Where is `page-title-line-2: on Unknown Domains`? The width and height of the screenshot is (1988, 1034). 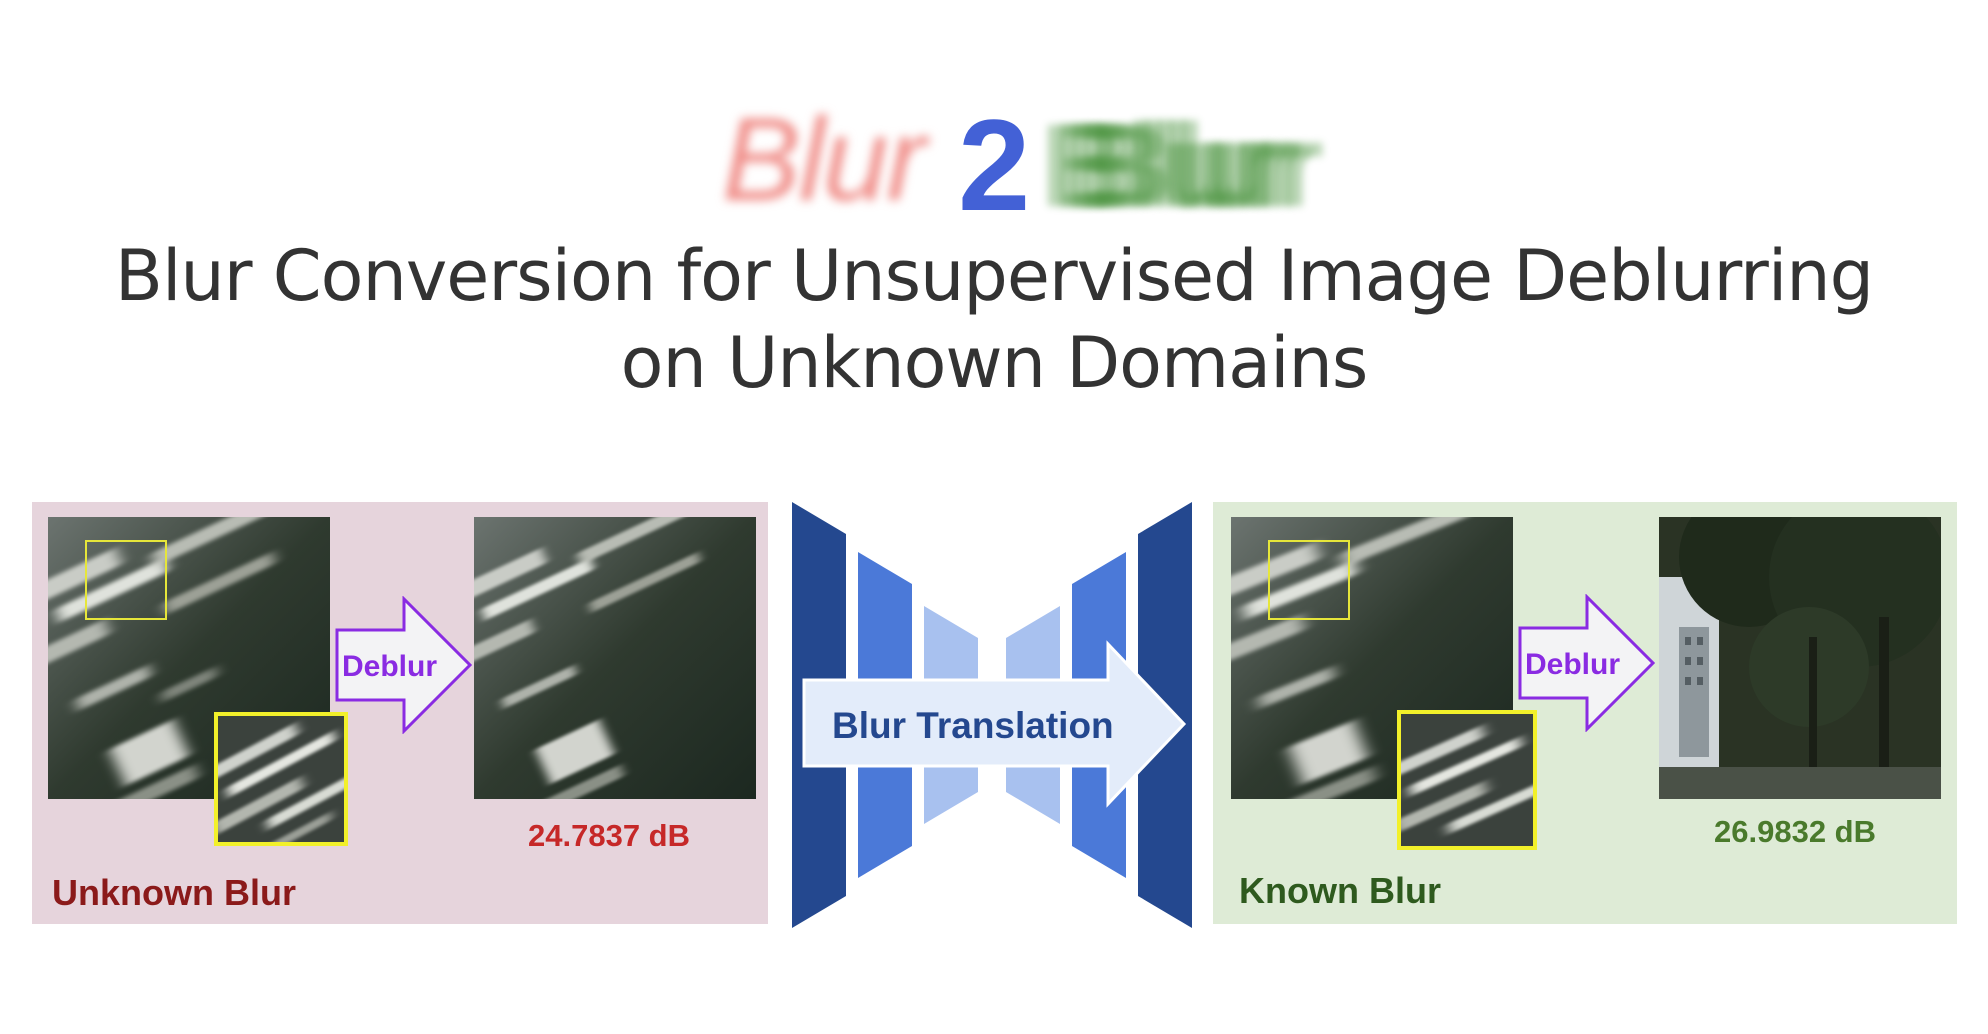
page-title-line-2: on Unknown Domains is located at coordinates (994, 363).